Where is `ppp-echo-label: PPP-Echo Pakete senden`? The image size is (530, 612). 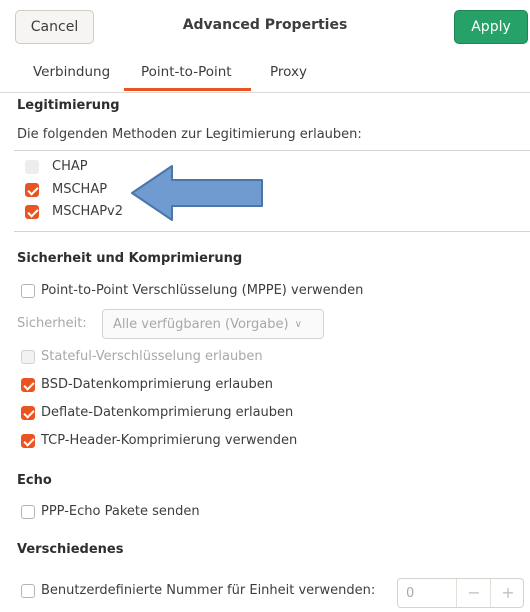
ppp-echo-label: PPP-Echo Pakete senden is located at coordinates (120, 511).